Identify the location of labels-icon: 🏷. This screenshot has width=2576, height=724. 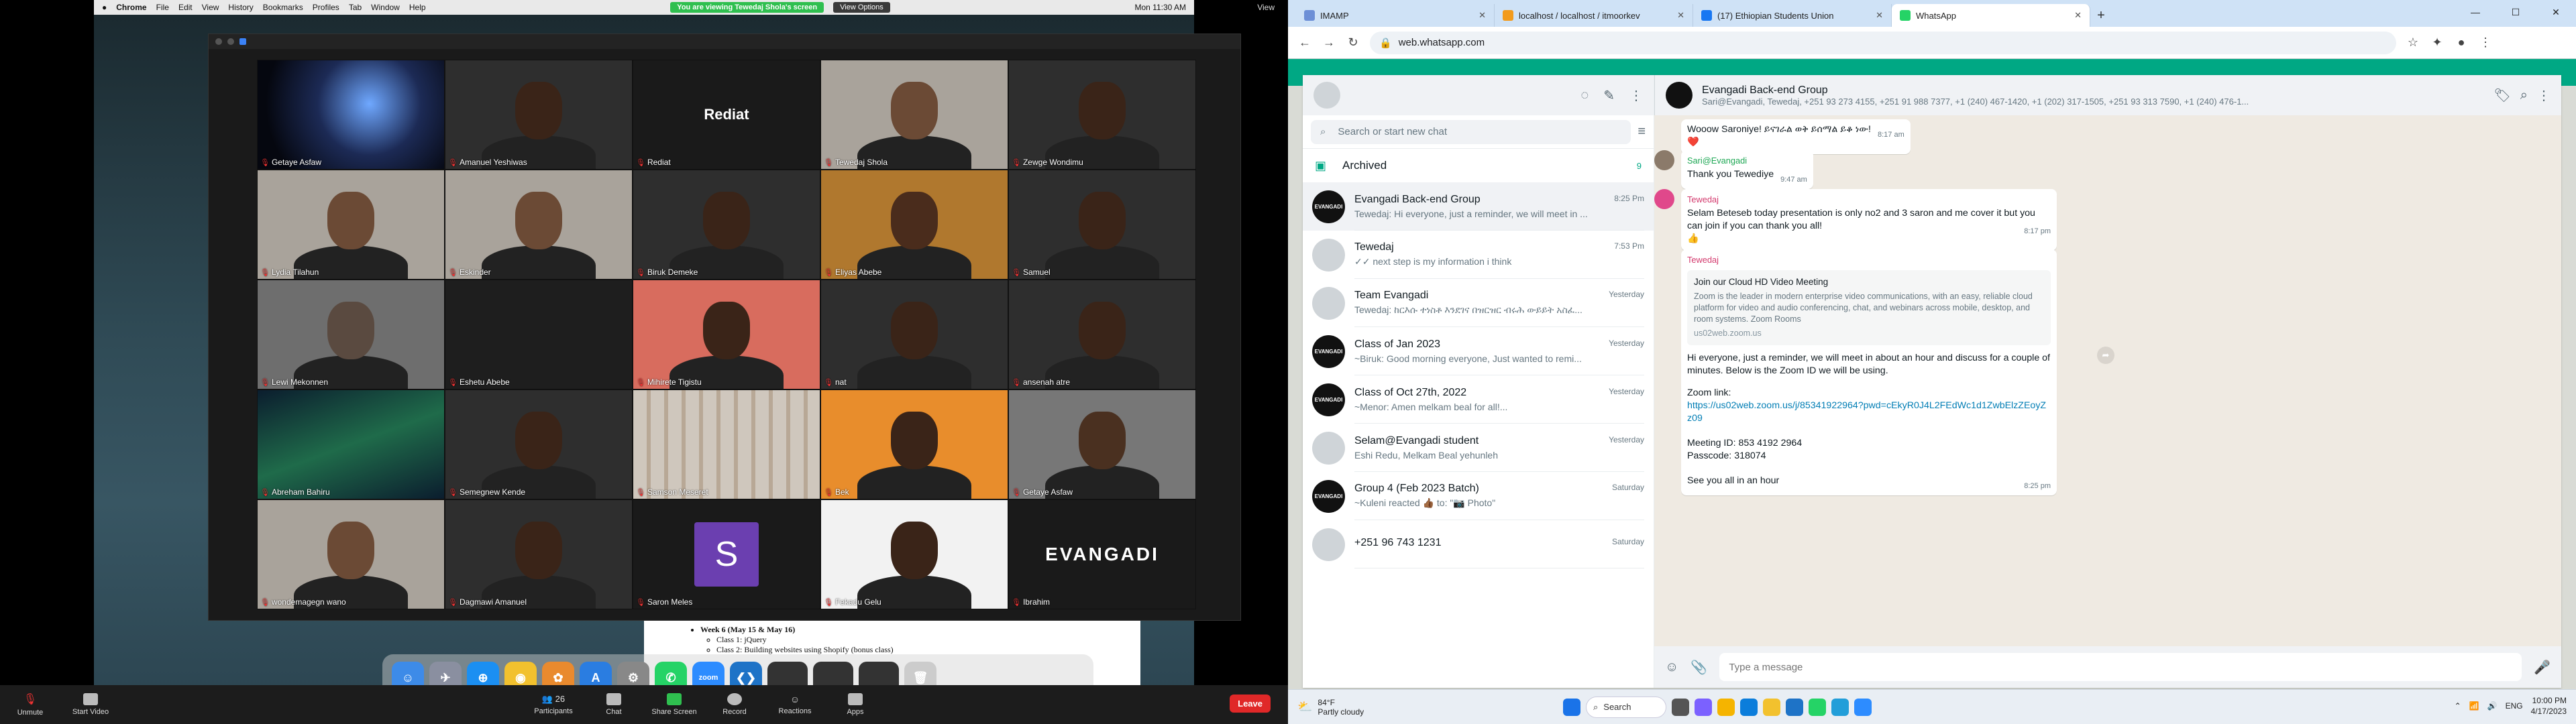
(2501, 95).